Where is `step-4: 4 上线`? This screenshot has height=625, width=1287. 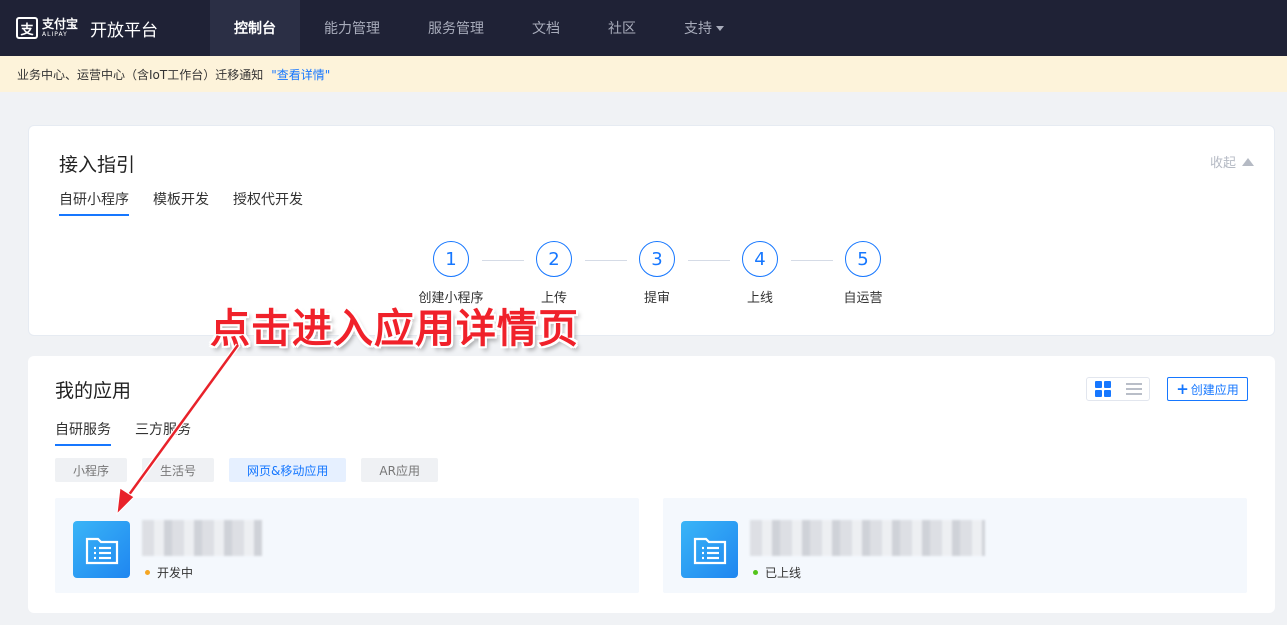 step-4: 4 上线 is located at coordinates (760, 273).